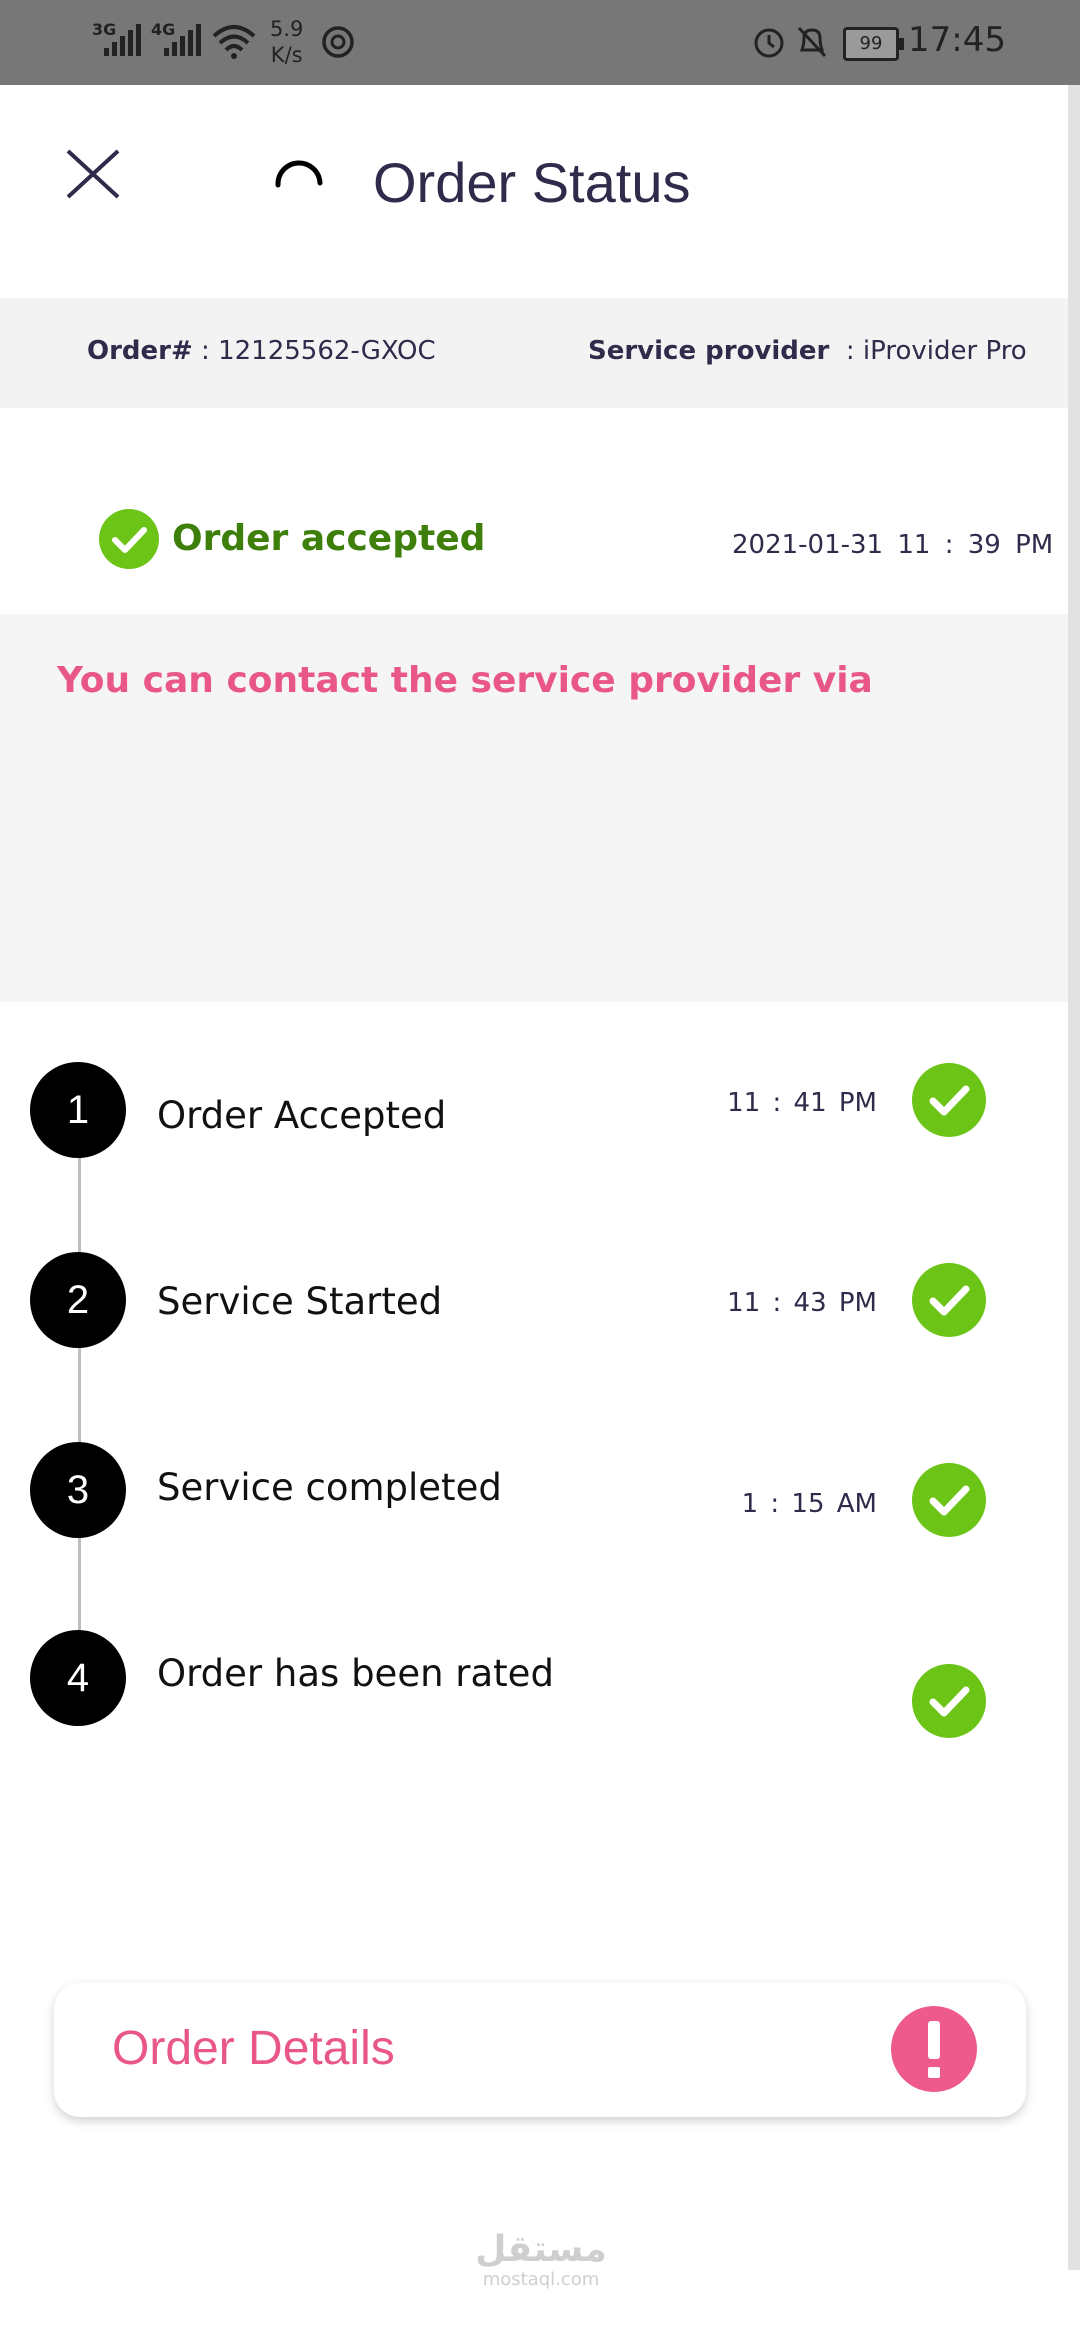 This screenshot has width=1080, height=2340. I want to click on clock: 17:45, so click(957, 40).